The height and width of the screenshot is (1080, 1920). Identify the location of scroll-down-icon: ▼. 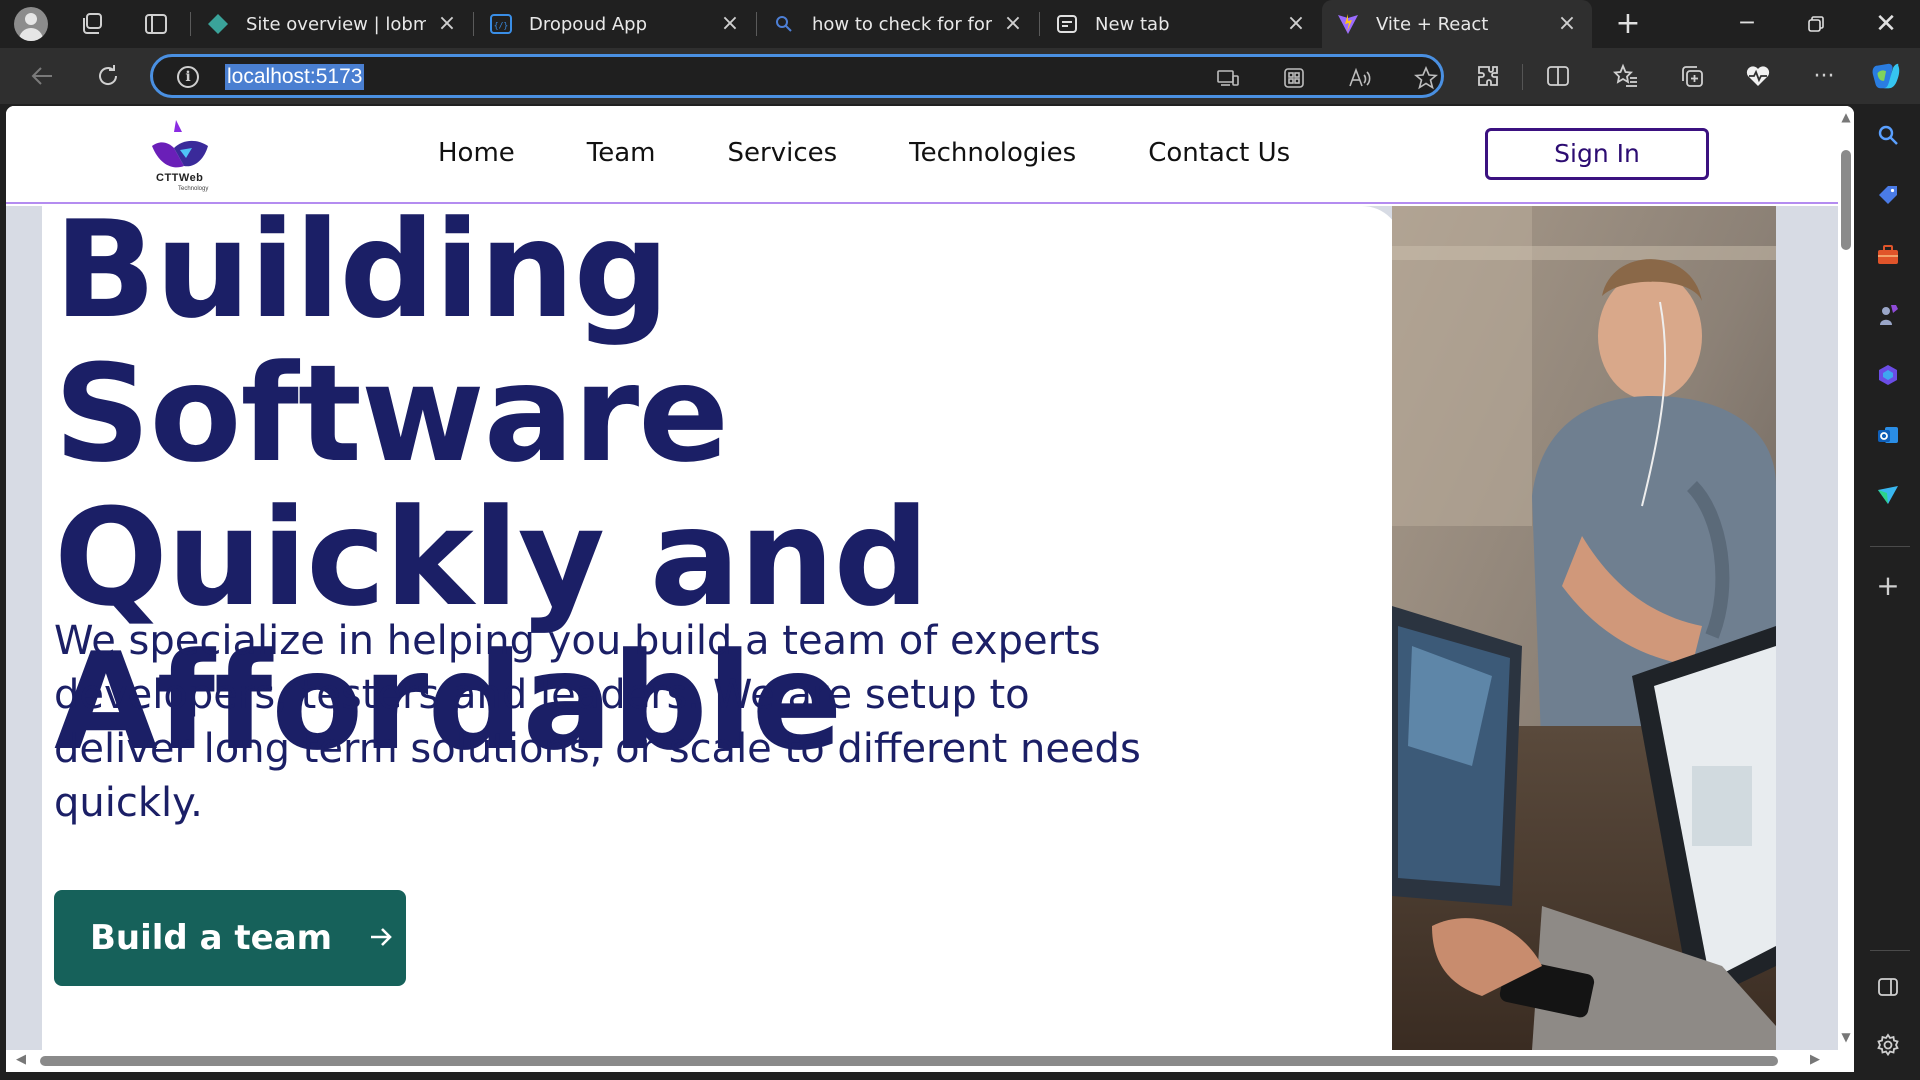
(1846, 1037).